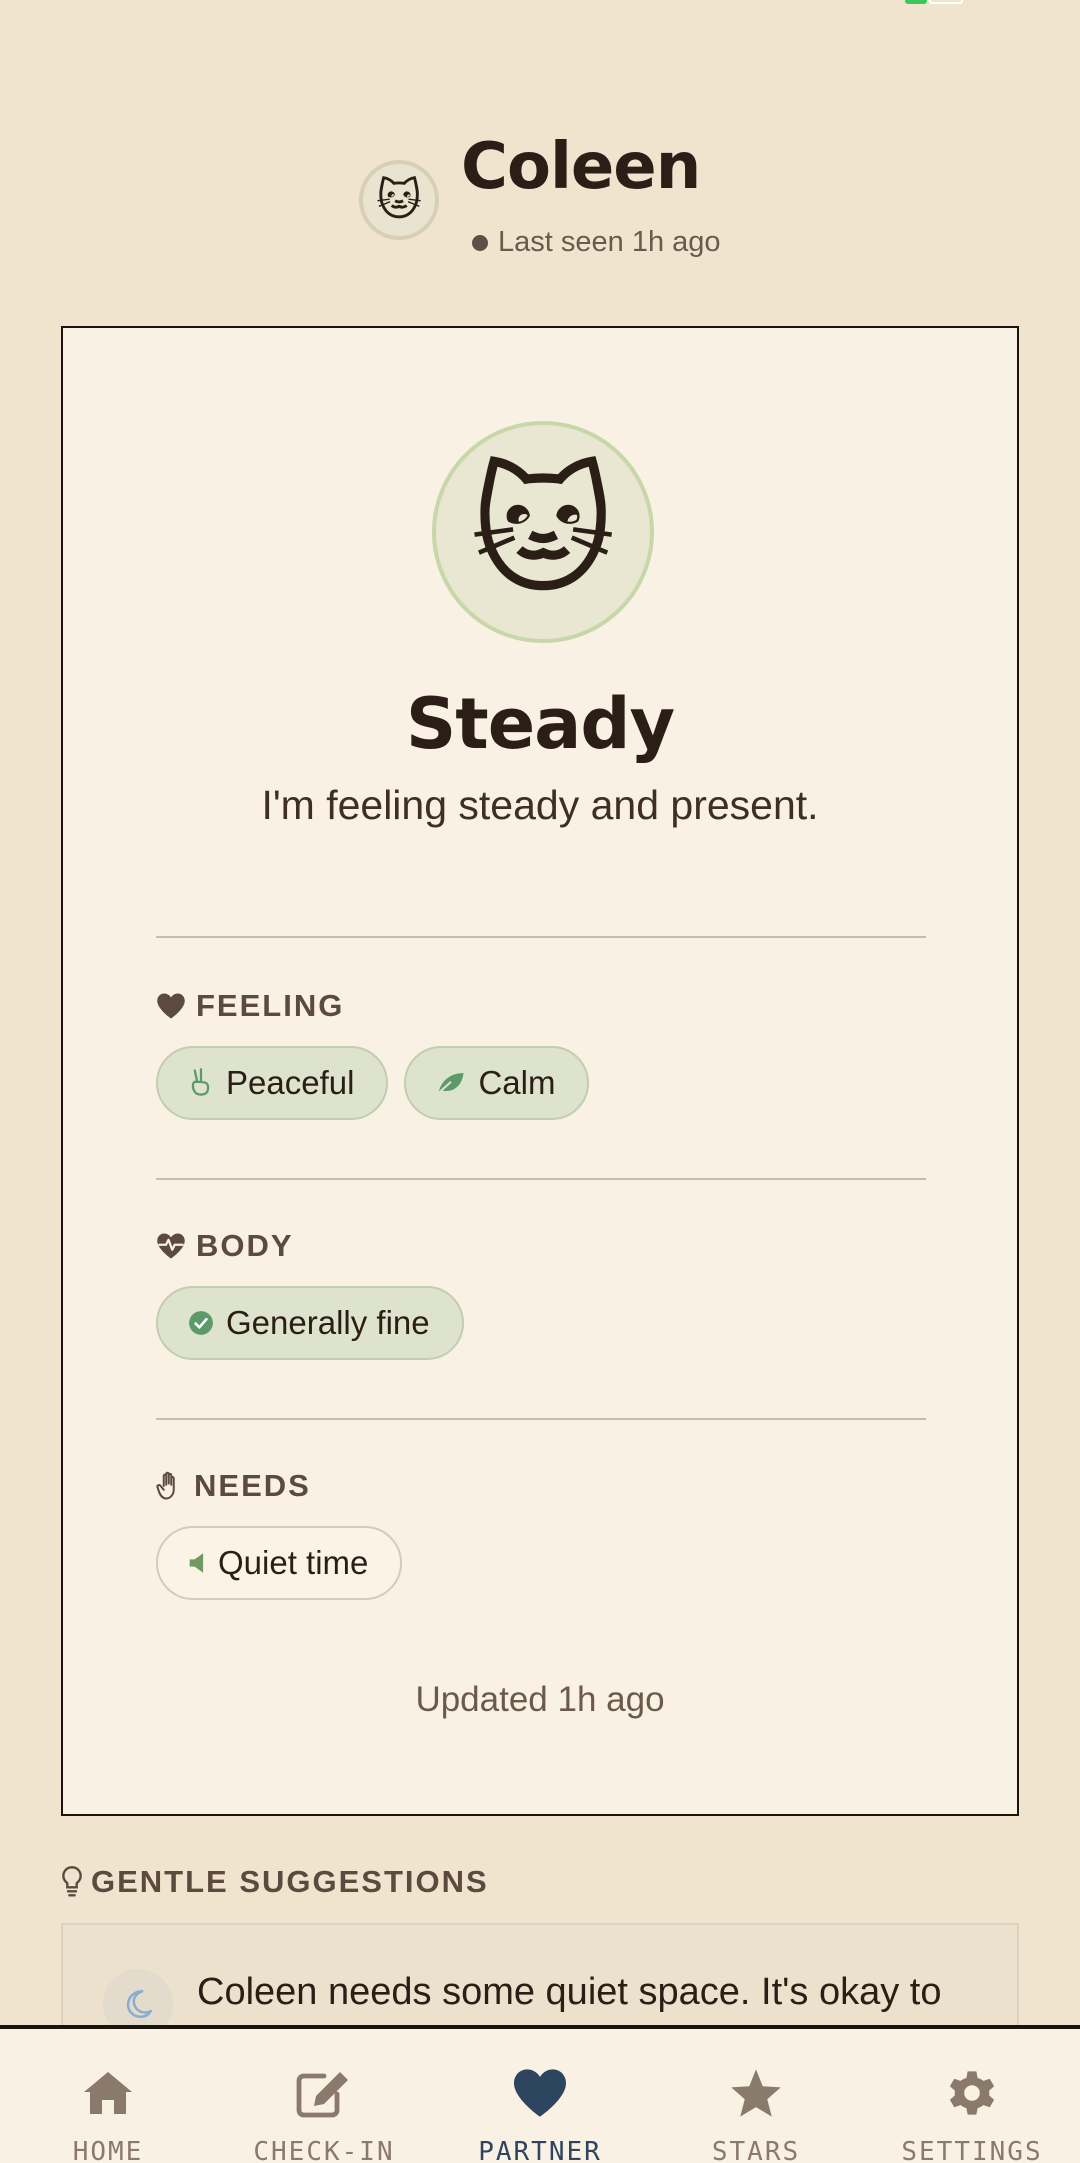  I want to click on nav-item-partner: PARTNER, so click(540, 2096).